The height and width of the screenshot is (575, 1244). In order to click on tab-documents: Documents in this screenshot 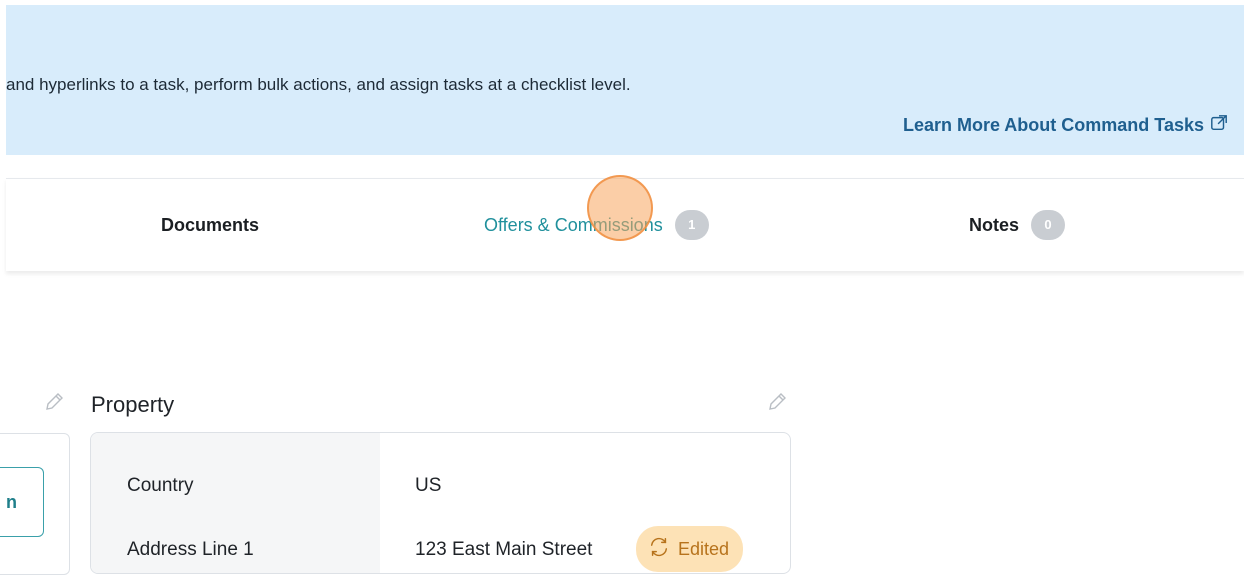, I will do `click(210, 225)`.